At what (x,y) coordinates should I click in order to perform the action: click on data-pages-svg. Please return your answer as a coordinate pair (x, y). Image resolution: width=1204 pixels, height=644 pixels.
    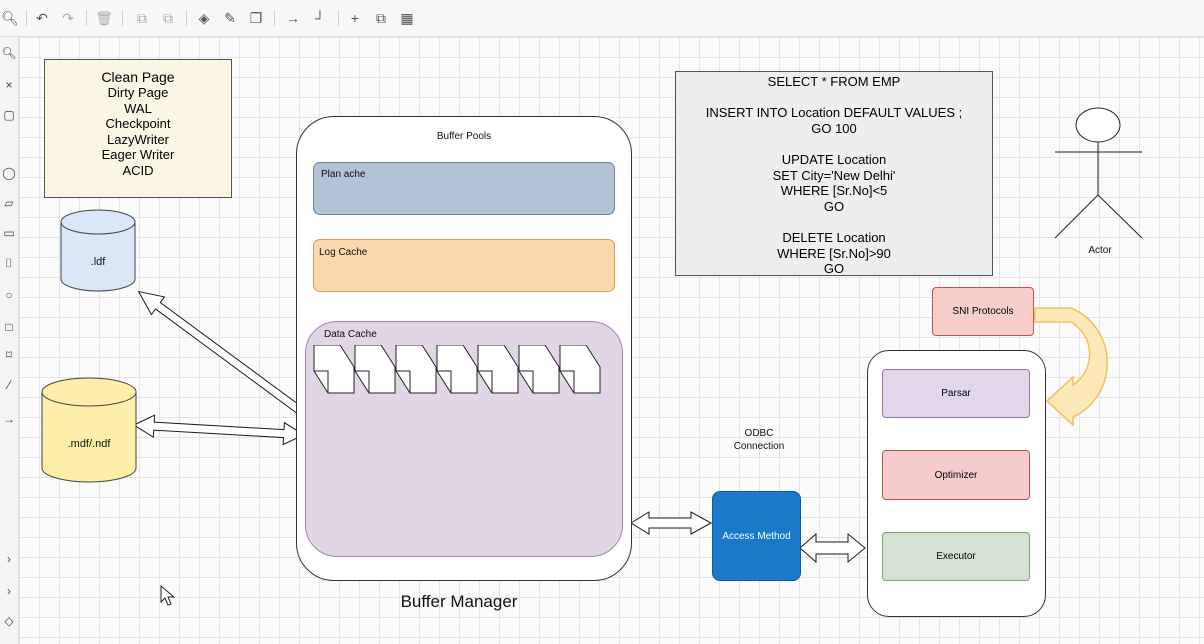
    Looking at the image, I should click on (457, 369).